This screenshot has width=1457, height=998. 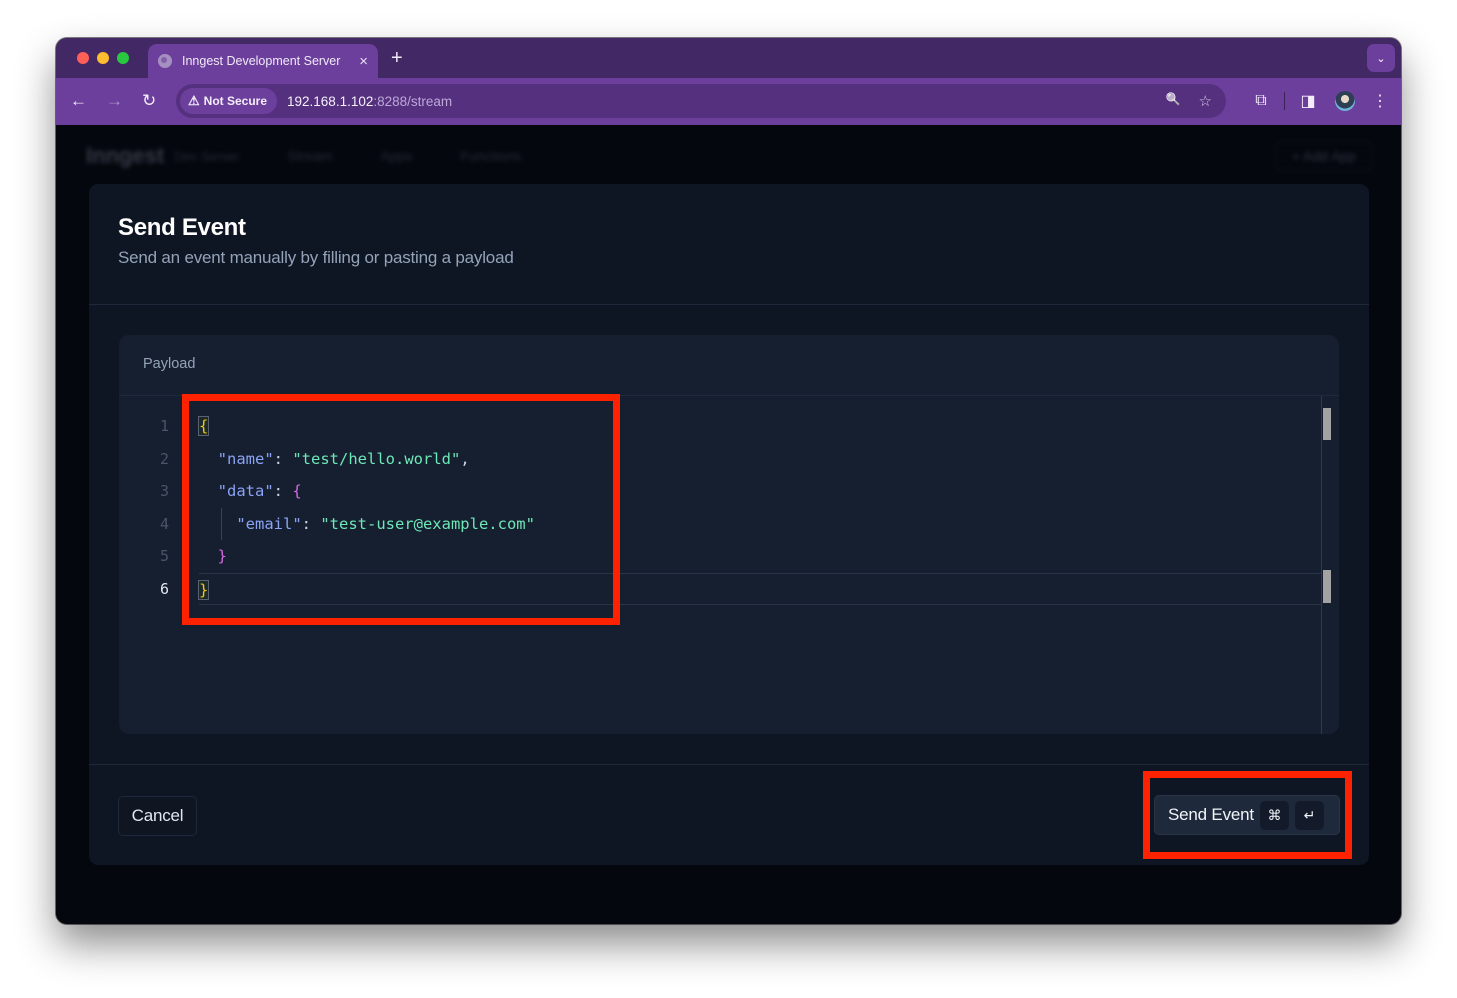 I want to click on url-text: 192.168.1.102:8288/stream, so click(x=369, y=101).